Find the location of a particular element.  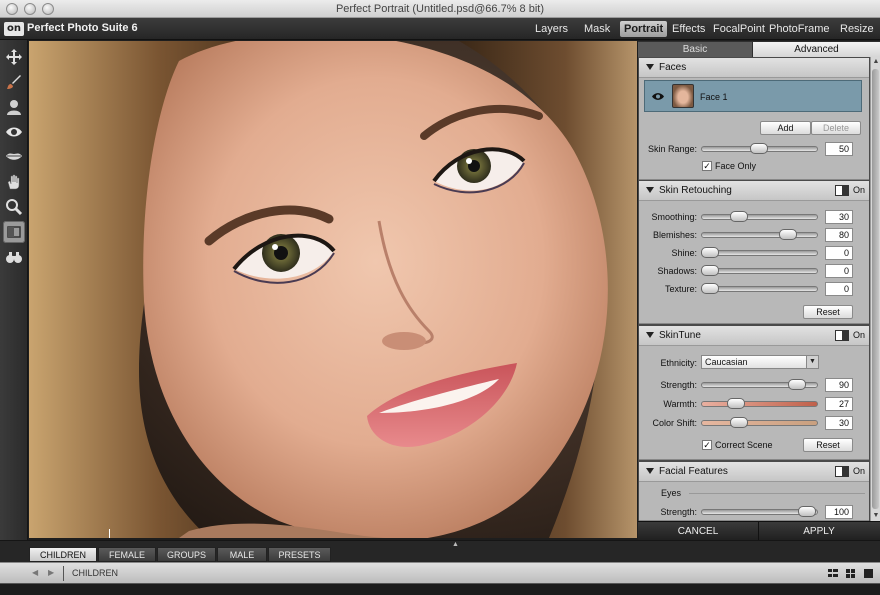

skin-retouching-reset-button: Reset is located at coordinates (828, 312).